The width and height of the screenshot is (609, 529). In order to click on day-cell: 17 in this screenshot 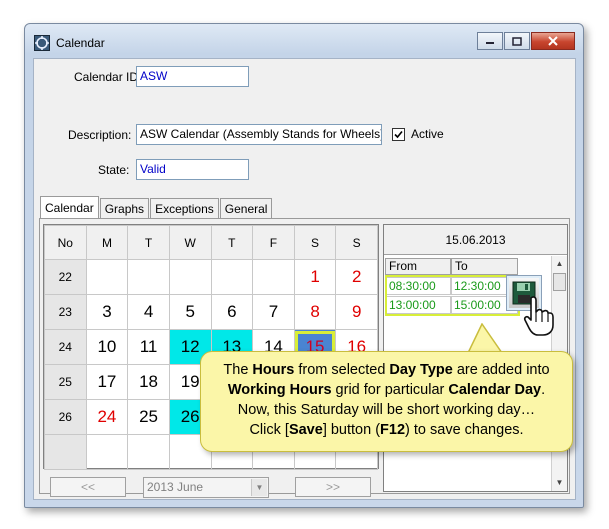, I will do `click(107, 382)`.